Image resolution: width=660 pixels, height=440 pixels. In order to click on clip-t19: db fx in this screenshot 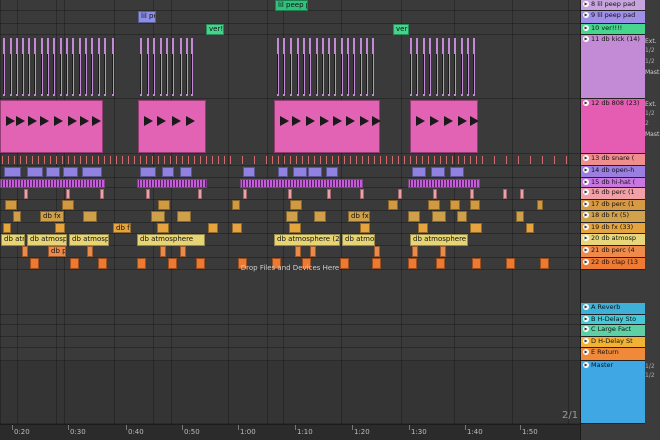, I will do `click(122, 228)`.